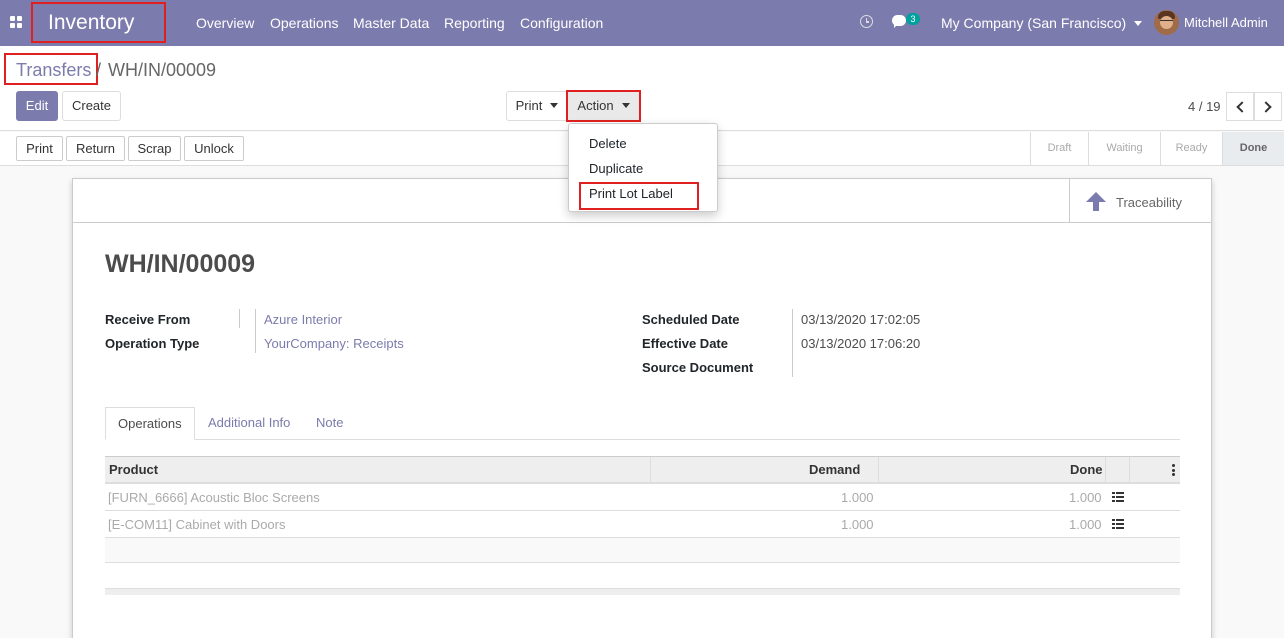 The height and width of the screenshot is (638, 1284). I want to click on action-dropdown-menu: Delete Duplicate Print Lot Label, so click(643, 167).